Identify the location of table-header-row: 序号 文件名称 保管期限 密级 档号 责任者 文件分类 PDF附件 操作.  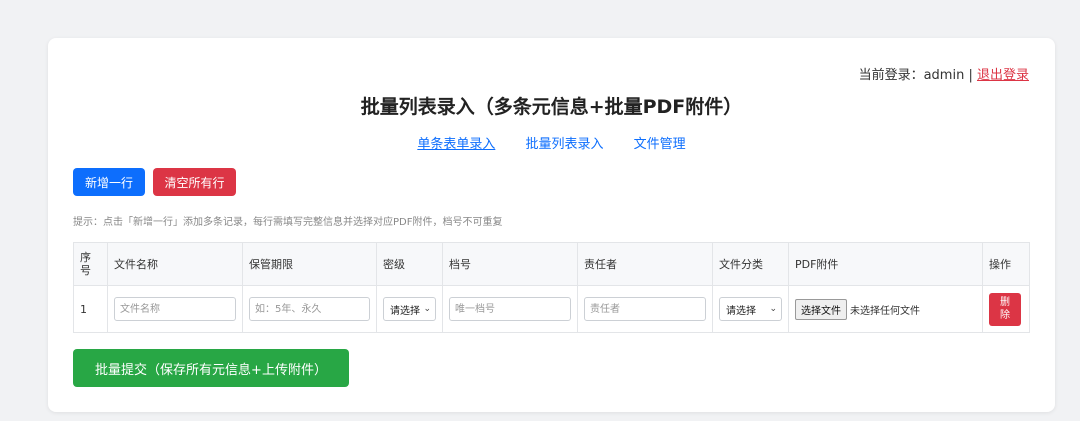
(551, 264).